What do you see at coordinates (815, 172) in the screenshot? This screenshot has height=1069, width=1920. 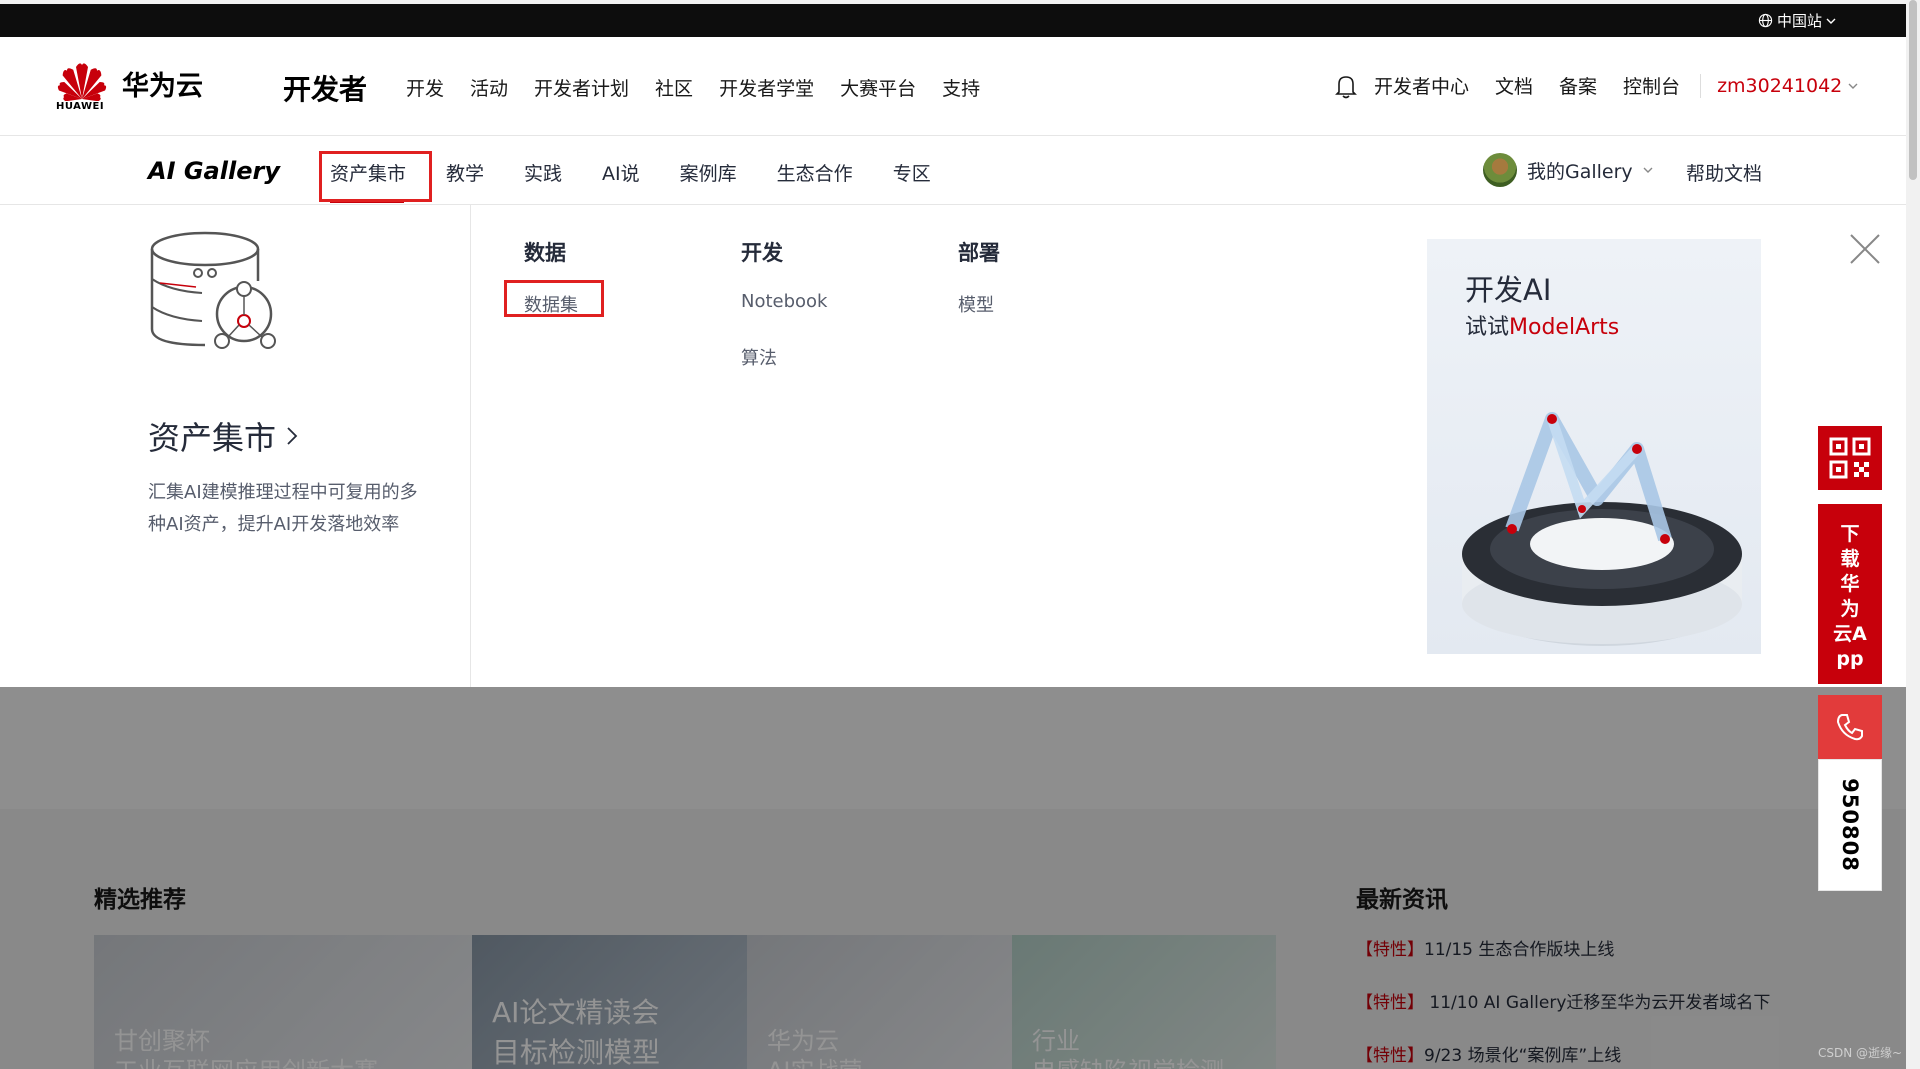 I see `tab-ecosystem: 生态合作` at bounding box center [815, 172].